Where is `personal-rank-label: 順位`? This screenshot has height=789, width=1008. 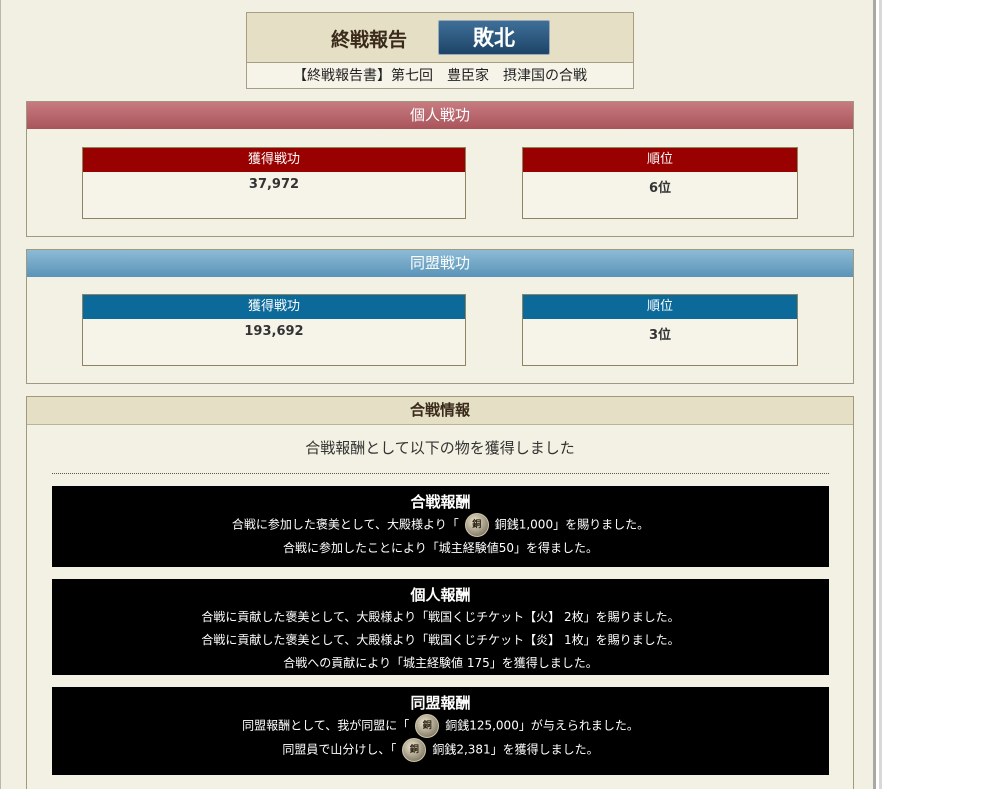
personal-rank-label: 順位 is located at coordinates (660, 160).